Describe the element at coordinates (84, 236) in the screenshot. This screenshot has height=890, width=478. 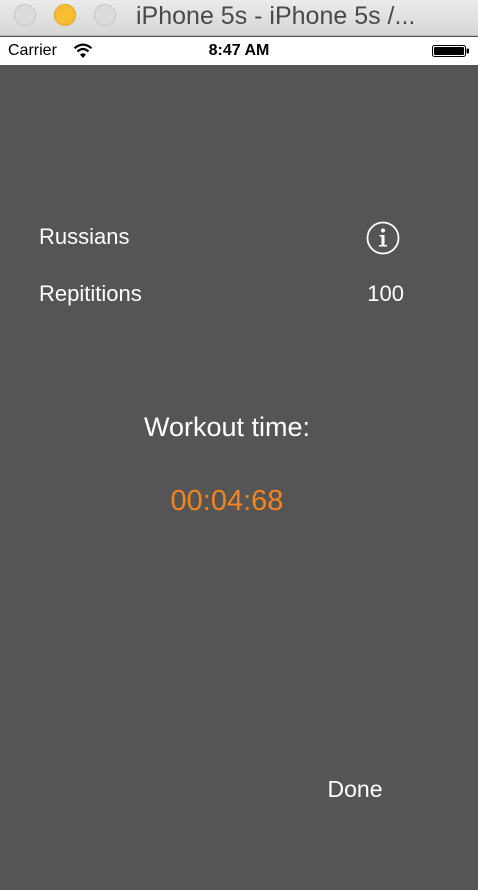
I see `exercise-name: Russians` at that location.